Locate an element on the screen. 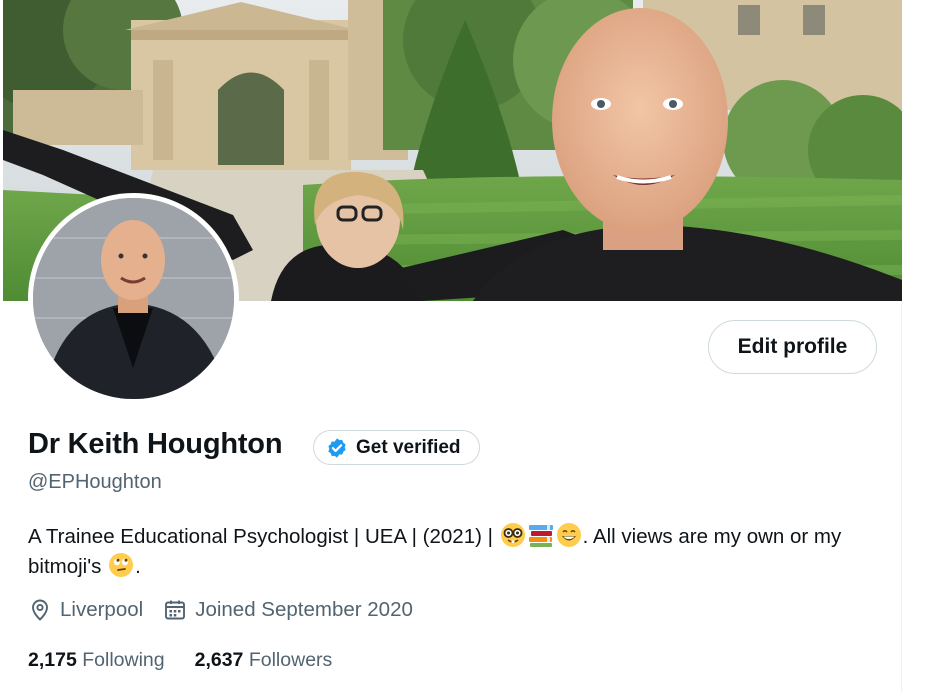 Image resolution: width=925 pixels, height=693 pixels. books-emoji is located at coordinates (541, 535).